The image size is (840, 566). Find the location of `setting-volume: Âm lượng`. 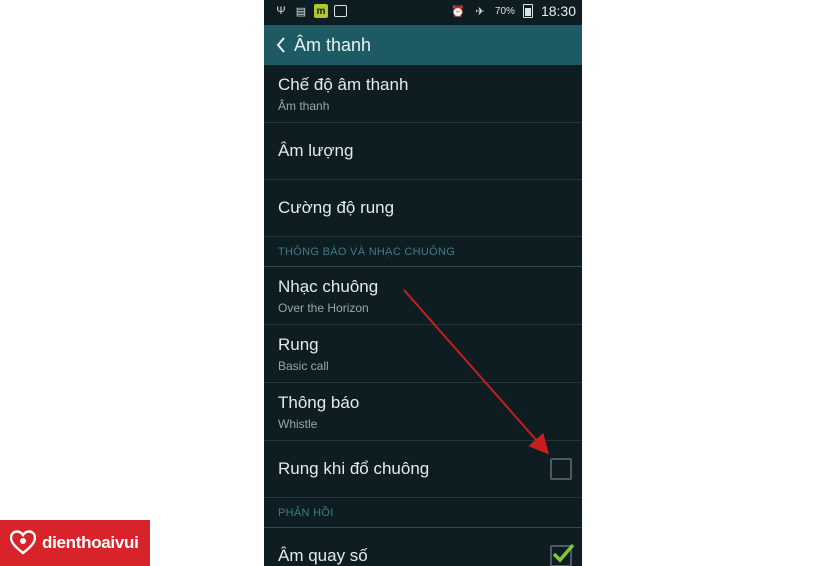

setting-volume: Âm lượng is located at coordinates (423, 151).